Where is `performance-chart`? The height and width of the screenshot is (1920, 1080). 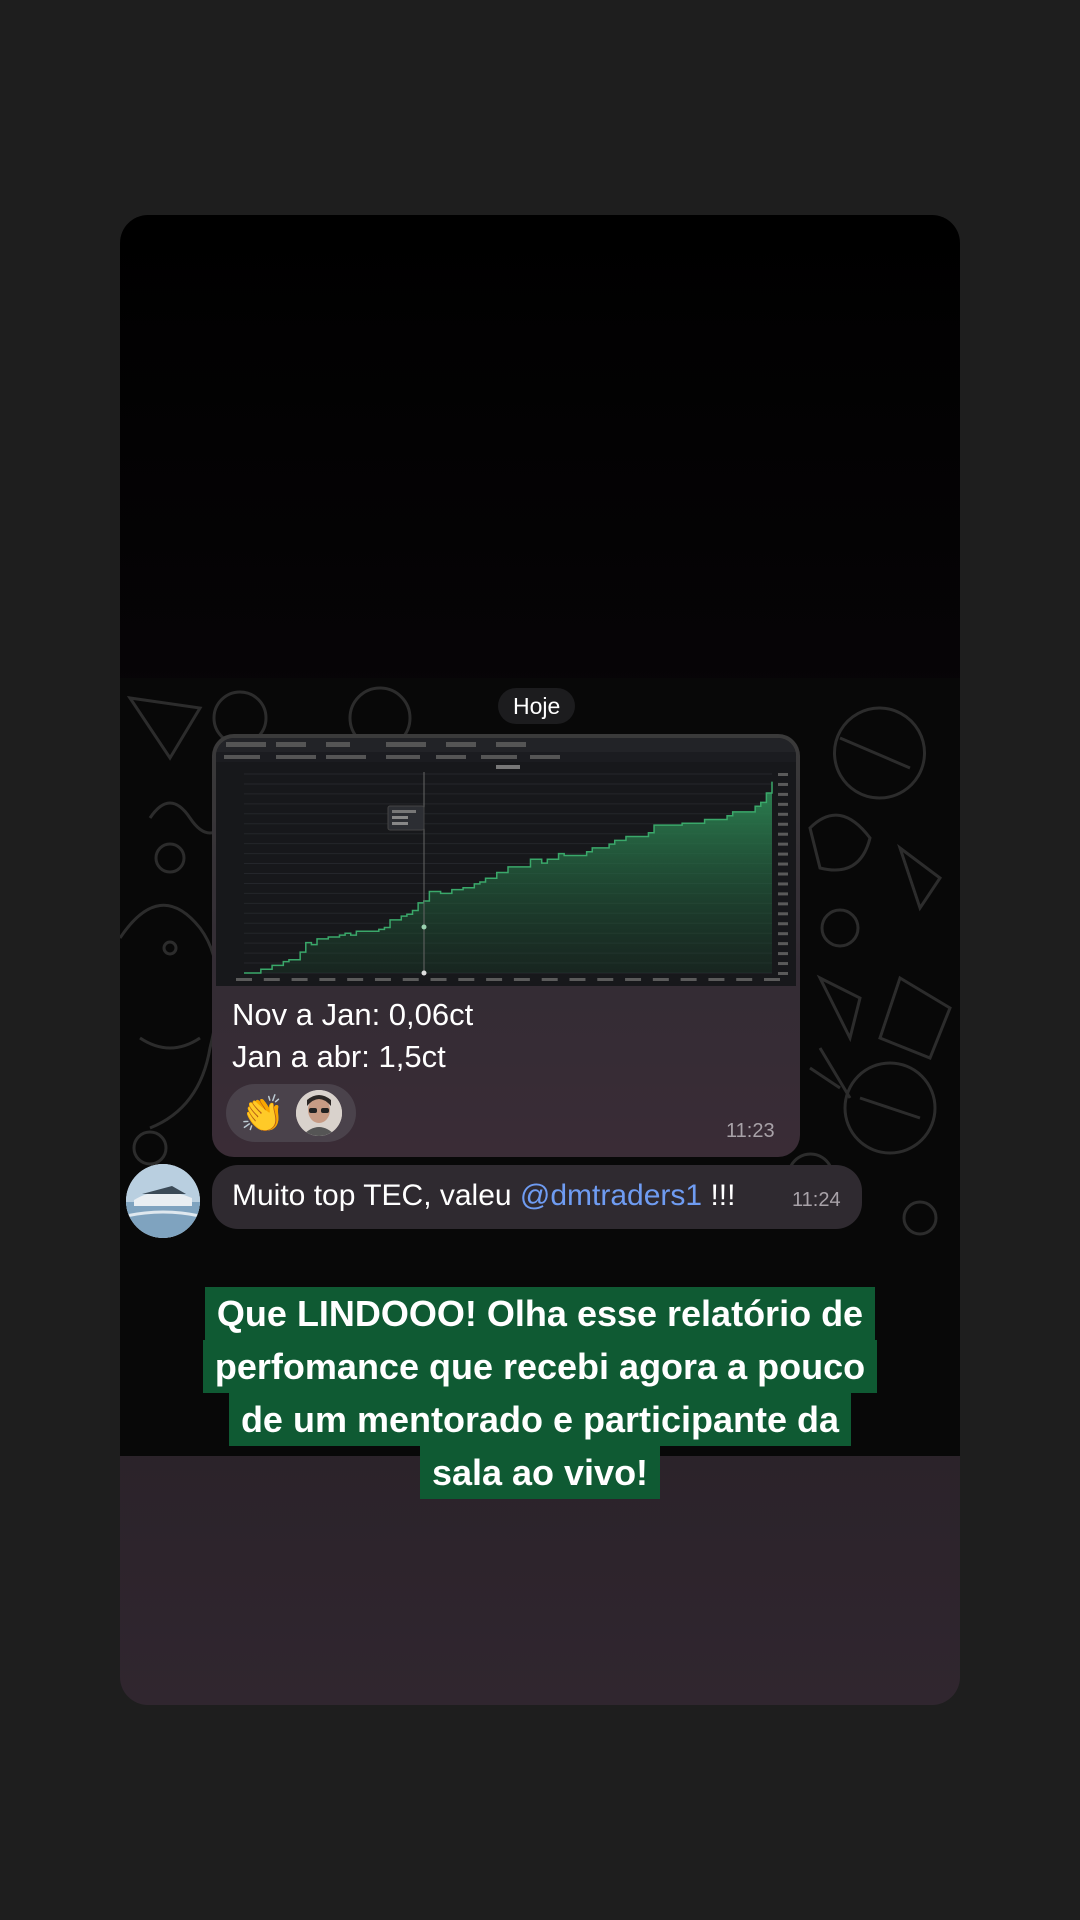
performance-chart is located at coordinates (506, 859).